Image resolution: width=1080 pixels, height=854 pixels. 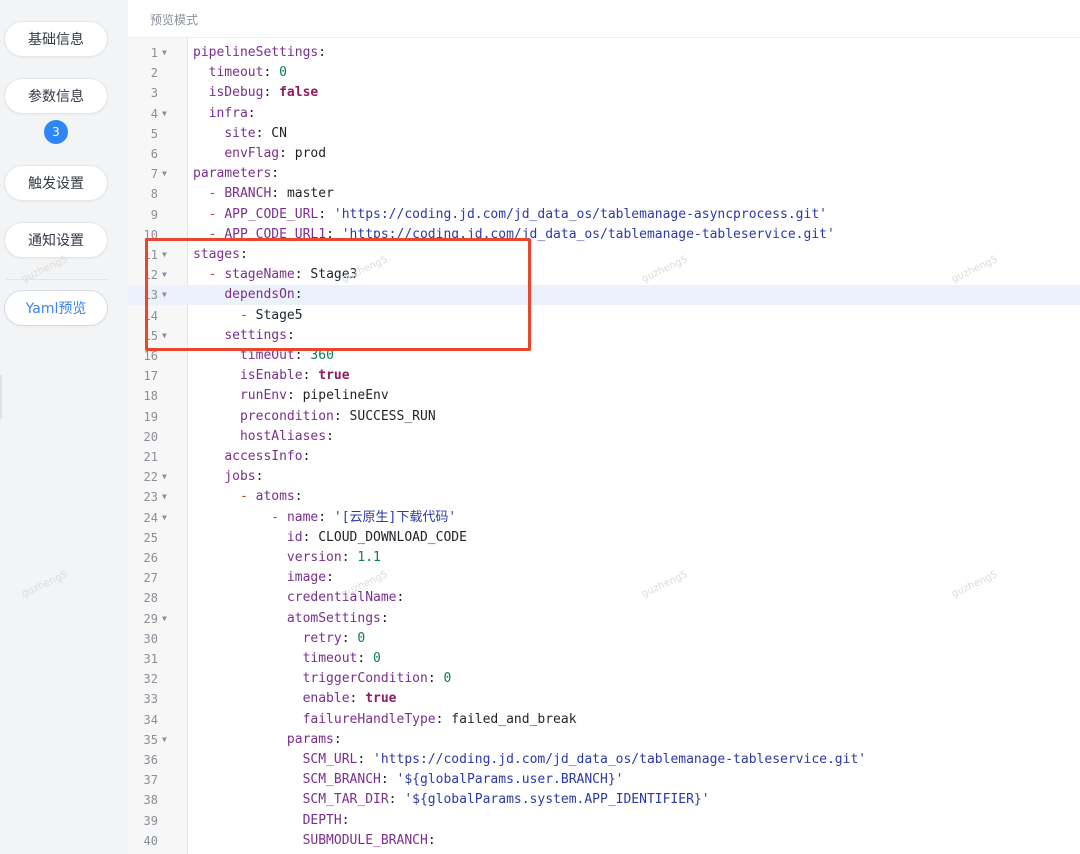 What do you see at coordinates (286, 416) in the screenshot?
I see `yaml-key: precondition` at bounding box center [286, 416].